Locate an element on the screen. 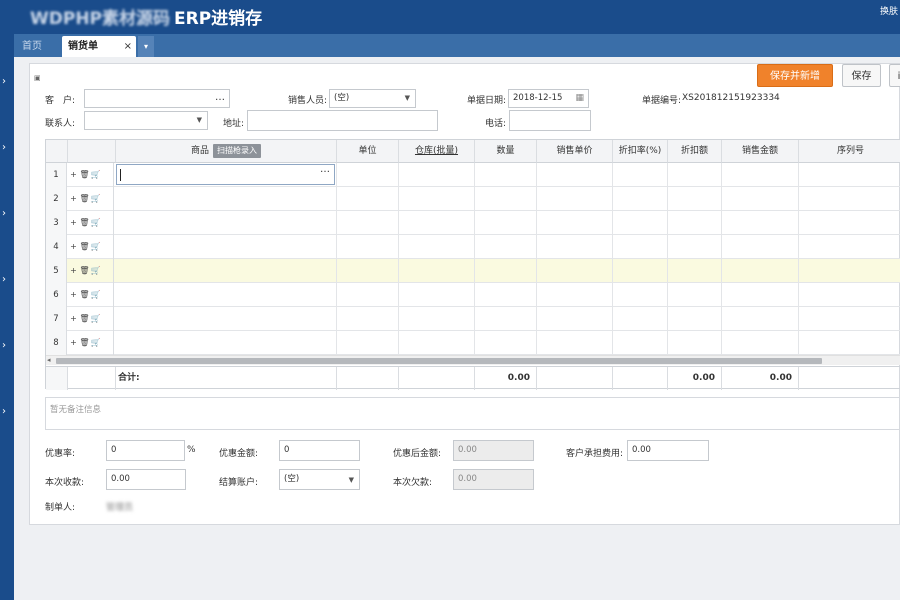 Image resolution: width=900 pixels, height=600 pixels. horizontal-scrollbar: ◂ is located at coordinates (473, 360).